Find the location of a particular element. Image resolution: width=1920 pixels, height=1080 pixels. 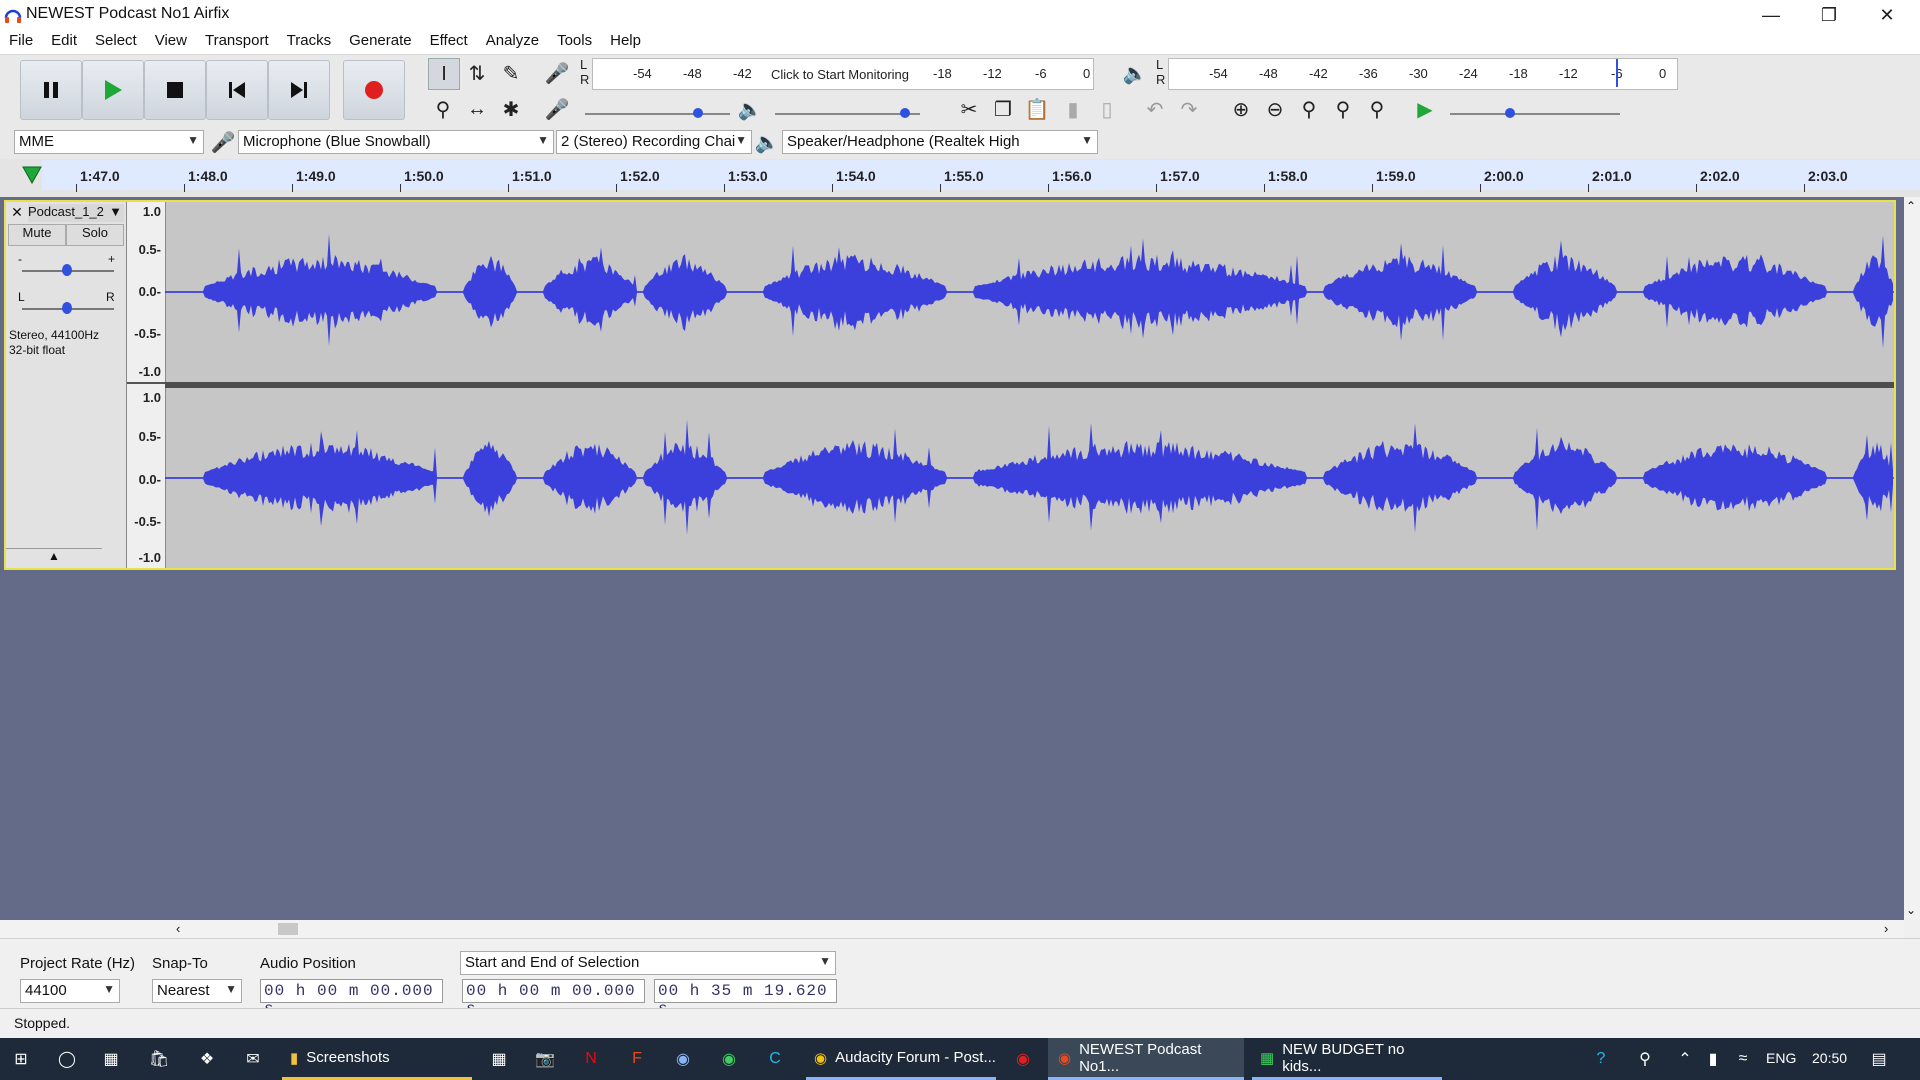

record-volume-slider is located at coordinates (657, 113).